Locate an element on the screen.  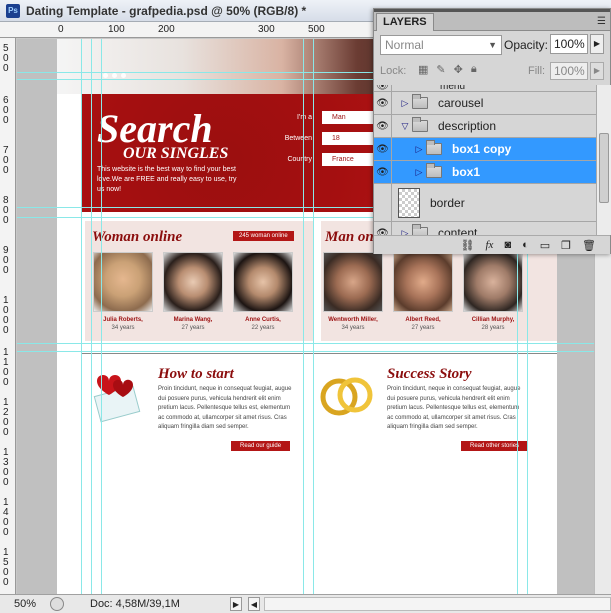
adjustment-layer-icon: ◐ is located at coordinates (525, 245).